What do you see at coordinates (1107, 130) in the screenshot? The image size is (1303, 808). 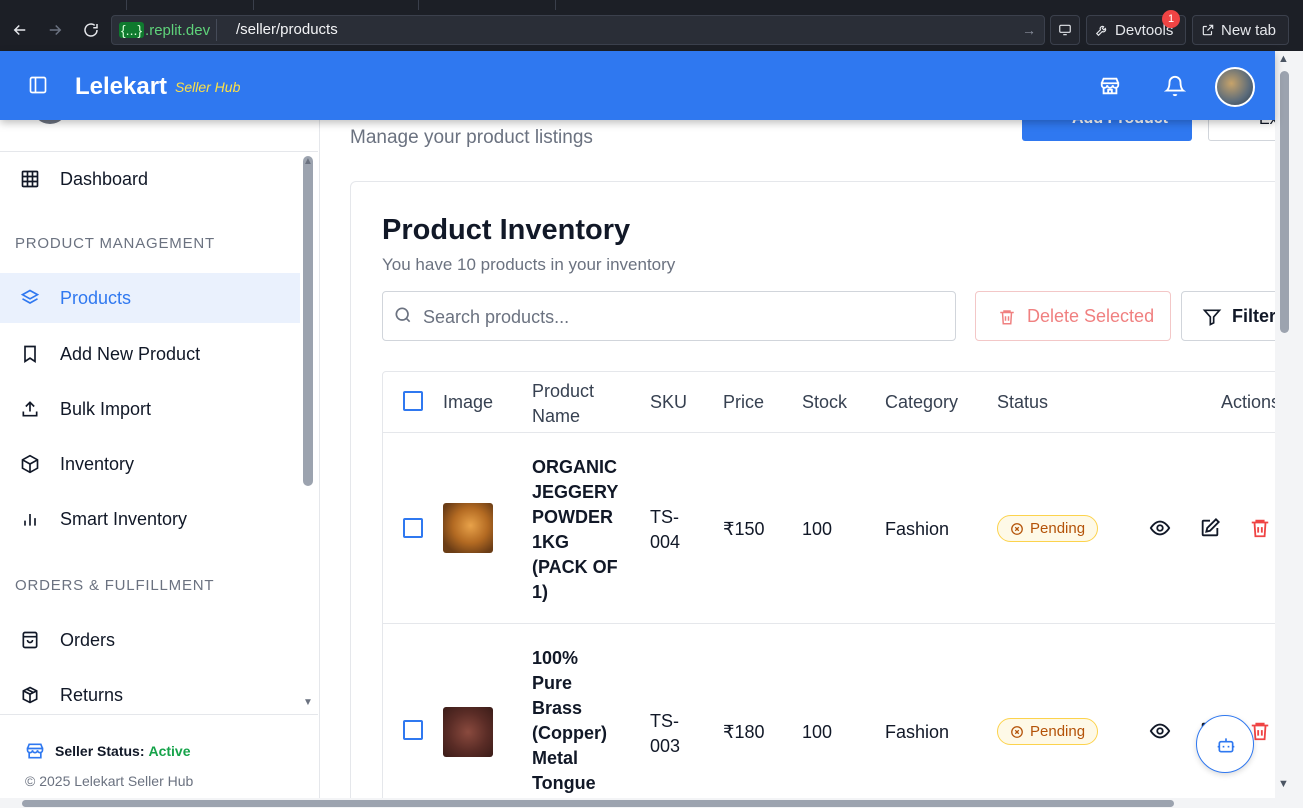 I see `add-product-button: Add Product` at bounding box center [1107, 130].